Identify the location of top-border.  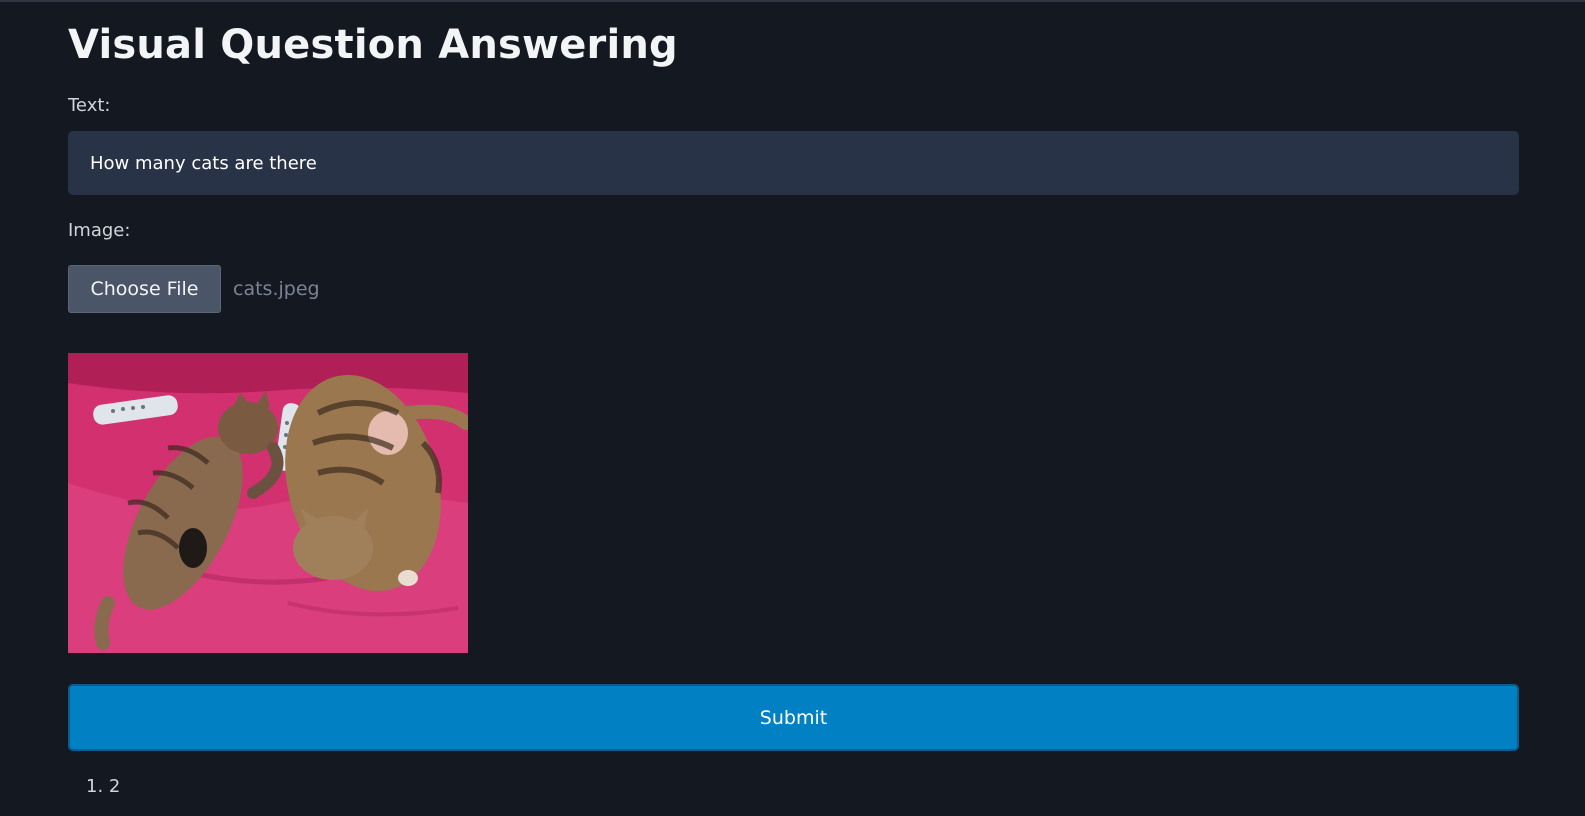
(792, 1).